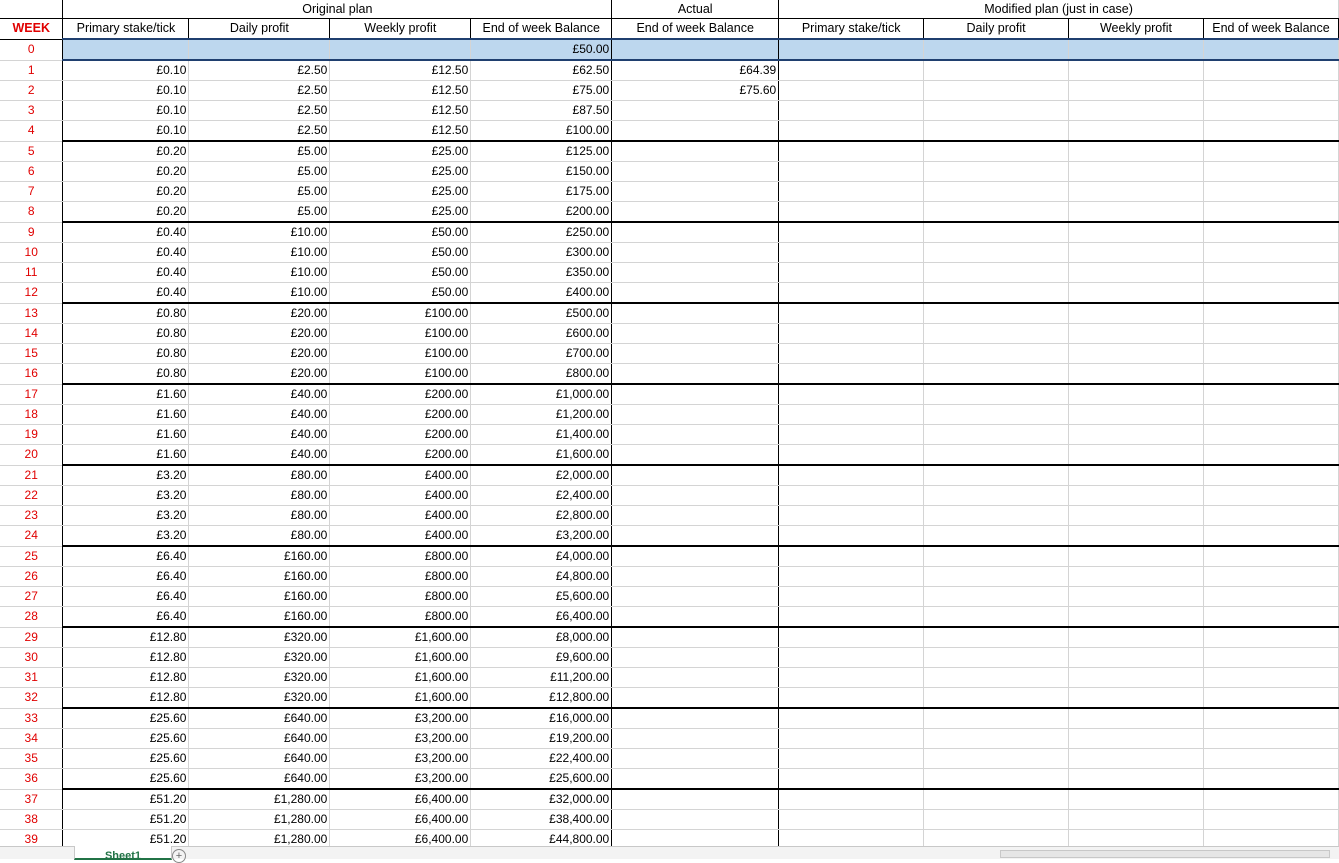 This screenshot has height=863, width=1339. Describe the element at coordinates (32, 353) in the screenshot. I see `week-cell: 15` at that location.